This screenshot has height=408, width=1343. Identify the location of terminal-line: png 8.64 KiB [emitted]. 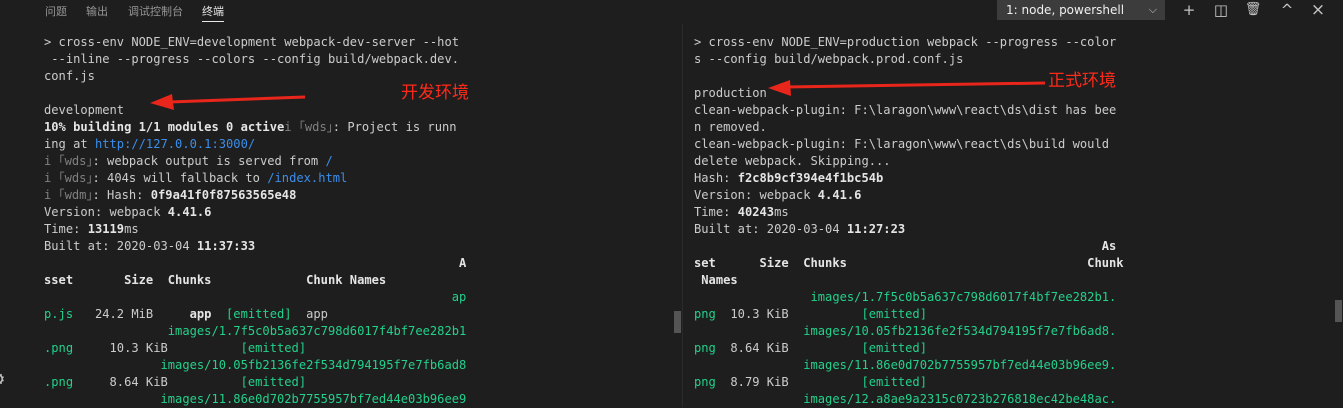
(909, 348).